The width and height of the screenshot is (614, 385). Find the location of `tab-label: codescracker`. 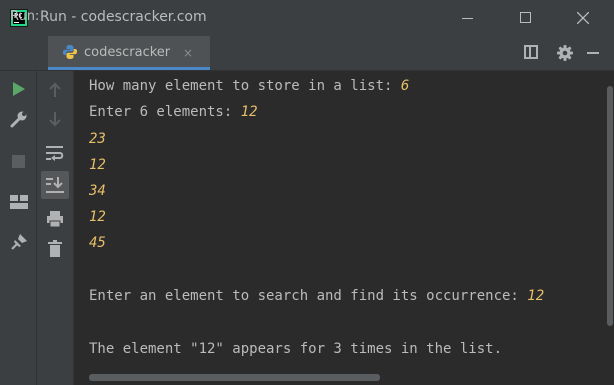

tab-label: codescracker is located at coordinates (127, 52).